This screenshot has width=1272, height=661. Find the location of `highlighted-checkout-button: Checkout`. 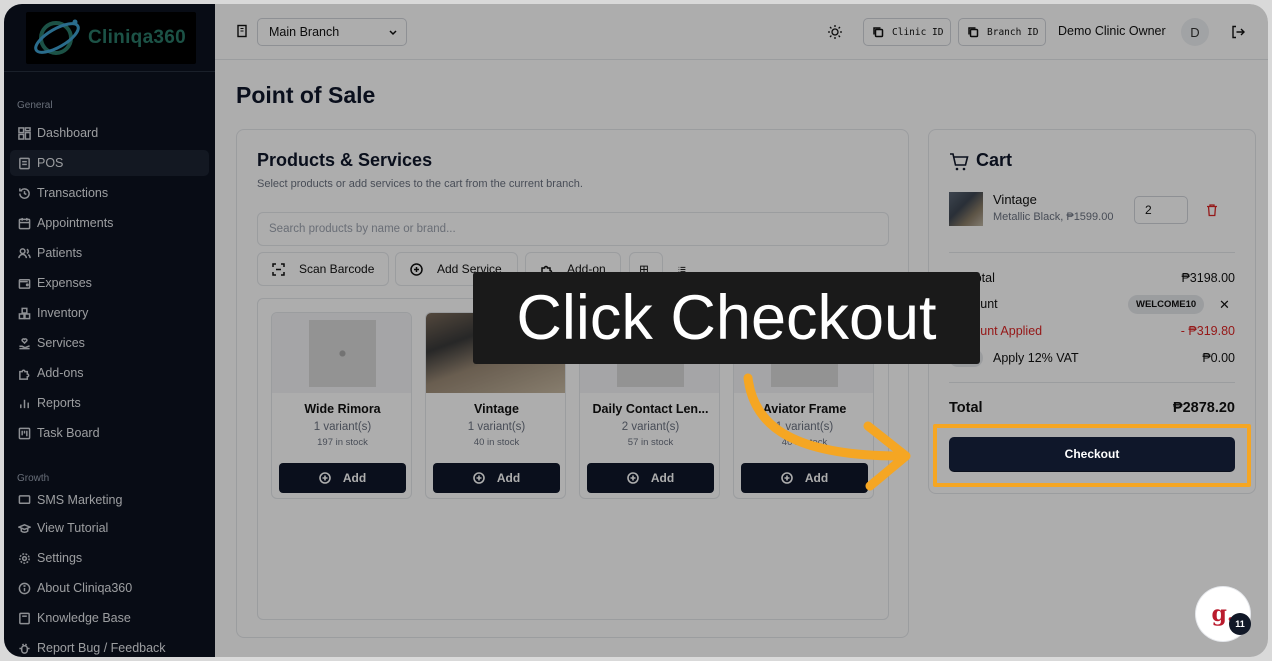

highlighted-checkout-button: Checkout is located at coordinates (1092, 454).